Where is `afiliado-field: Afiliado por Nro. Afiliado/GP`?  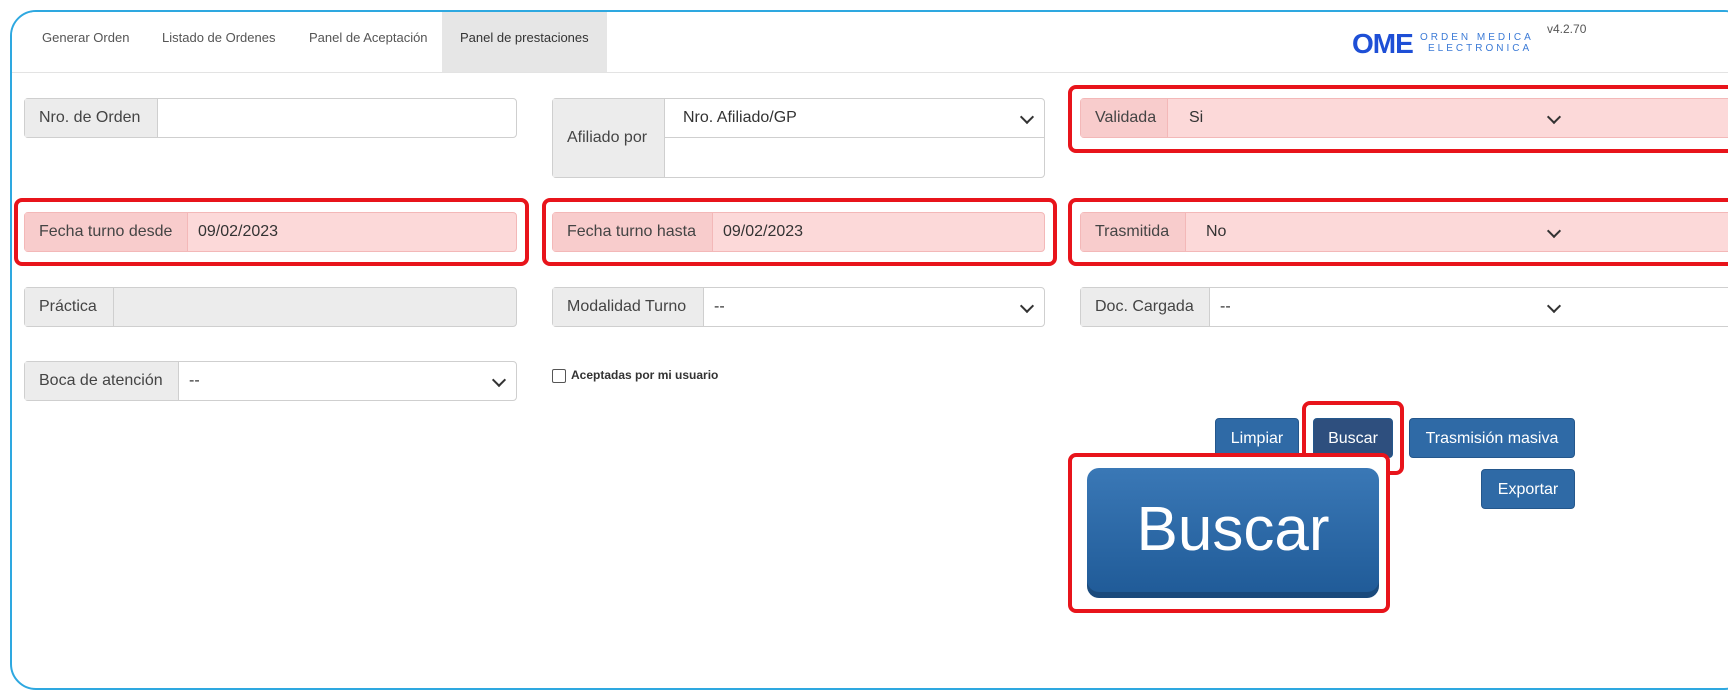
afiliado-field: Afiliado por Nro. Afiliado/GP is located at coordinates (798, 138).